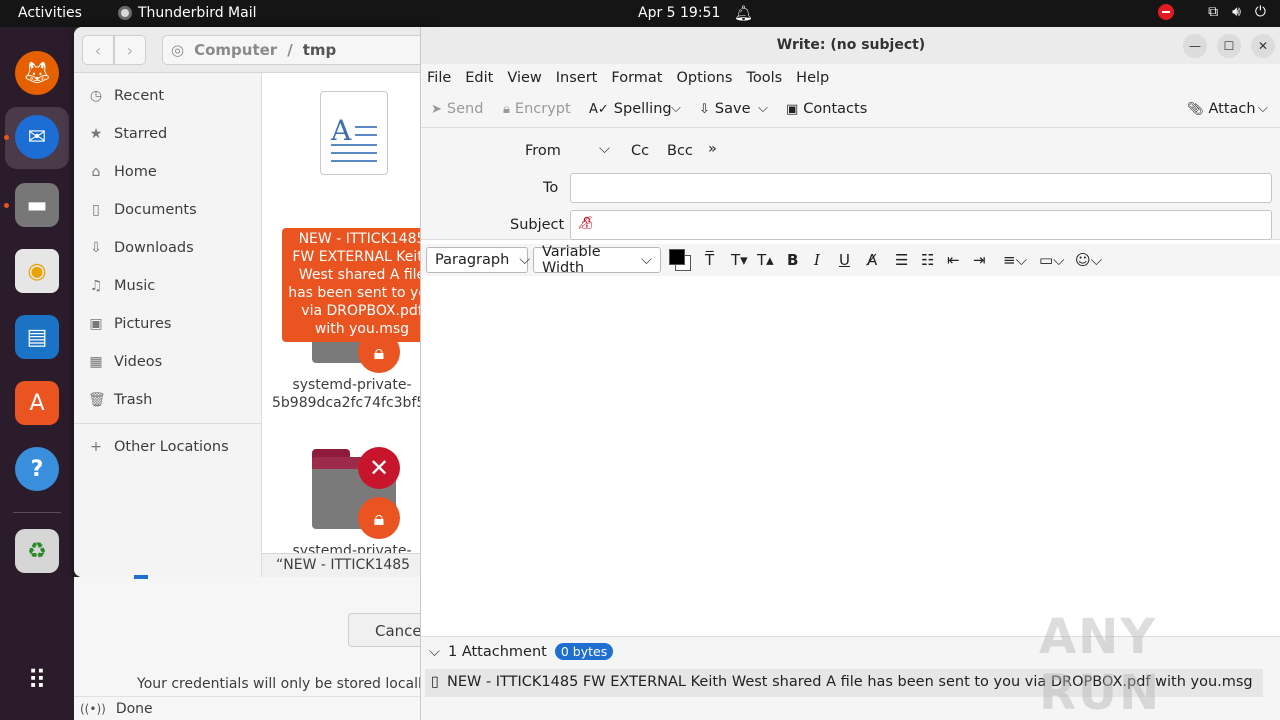 The width and height of the screenshot is (1280, 720). Describe the element at coordinates (167, 172) in the screenshot. I see `sidebar-item-home: ⌂ Home` at that location.